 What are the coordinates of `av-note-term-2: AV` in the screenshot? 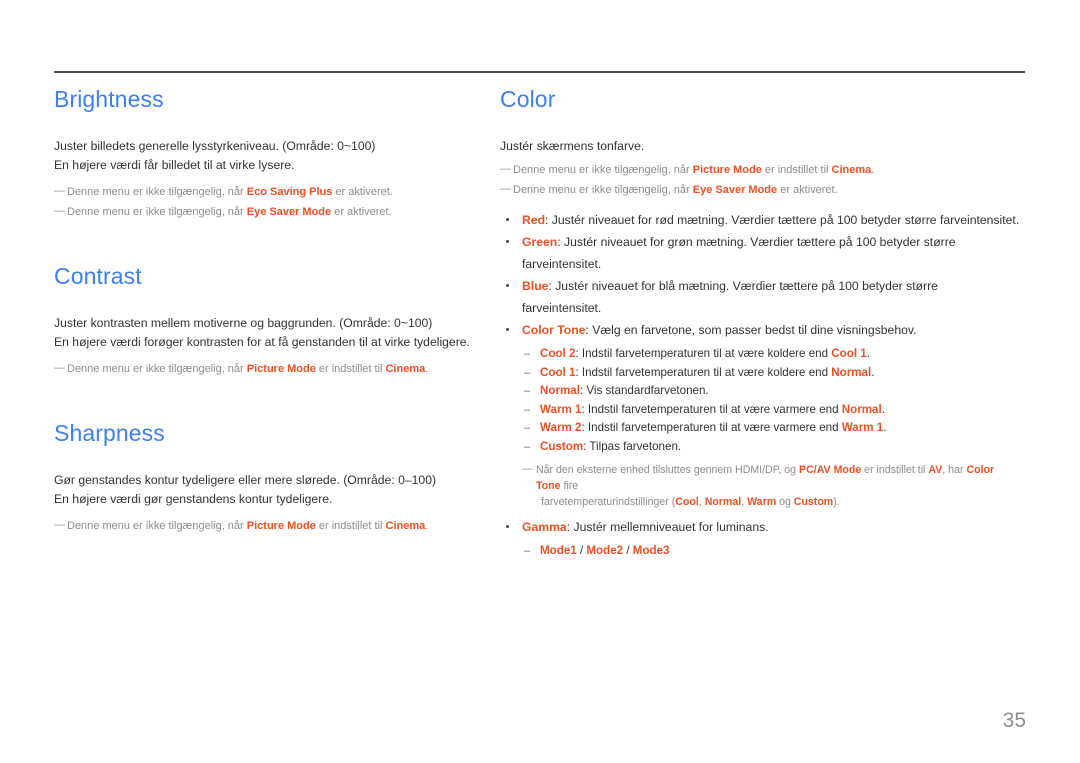 It's located at (935, 470).